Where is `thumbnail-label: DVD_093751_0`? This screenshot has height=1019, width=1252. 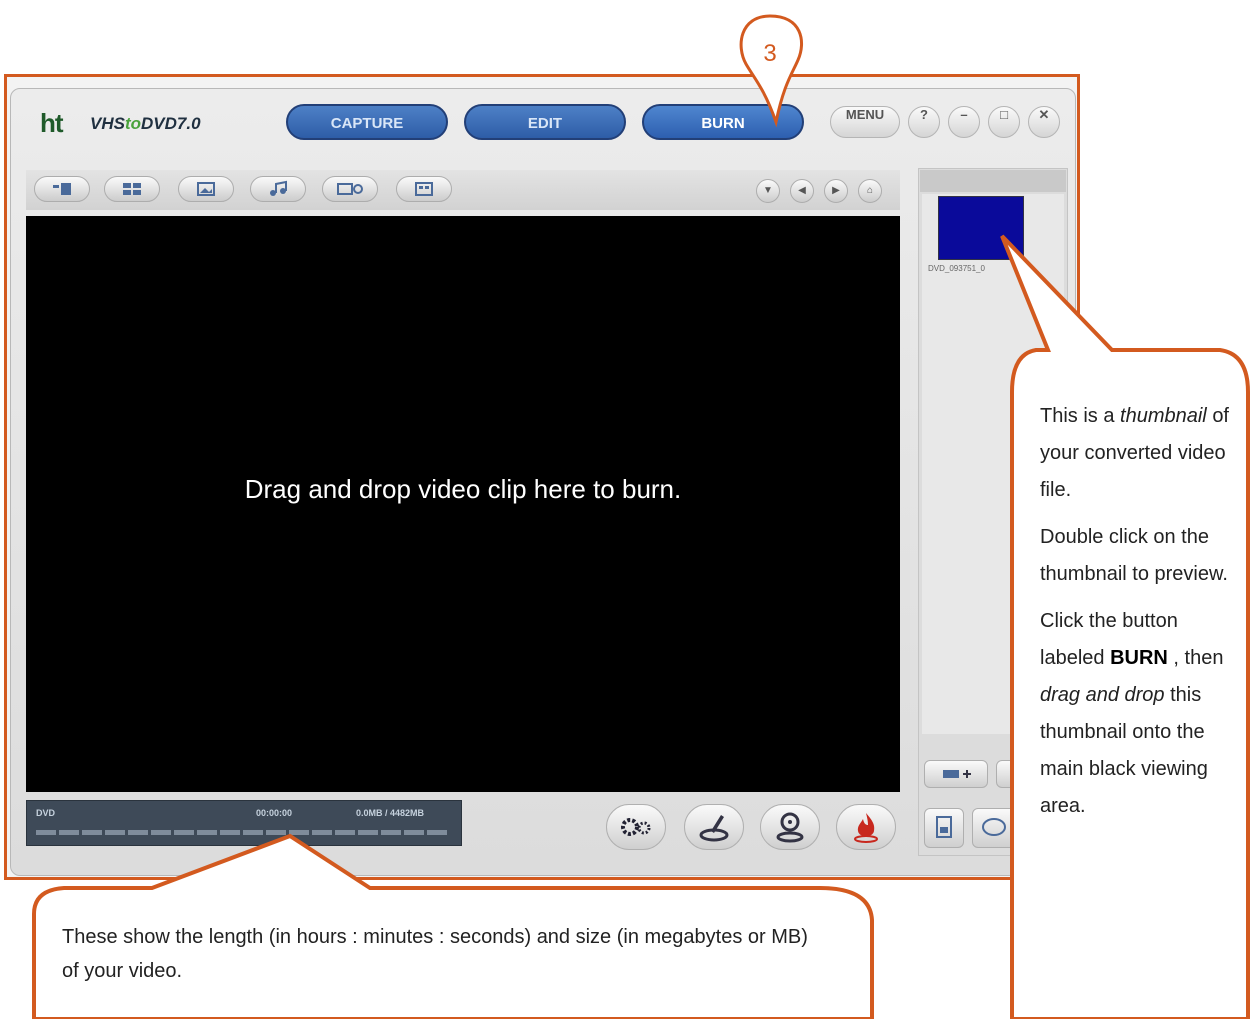
thumbnail-label: DVD_093751_0 is located at coordinates (956, 268).